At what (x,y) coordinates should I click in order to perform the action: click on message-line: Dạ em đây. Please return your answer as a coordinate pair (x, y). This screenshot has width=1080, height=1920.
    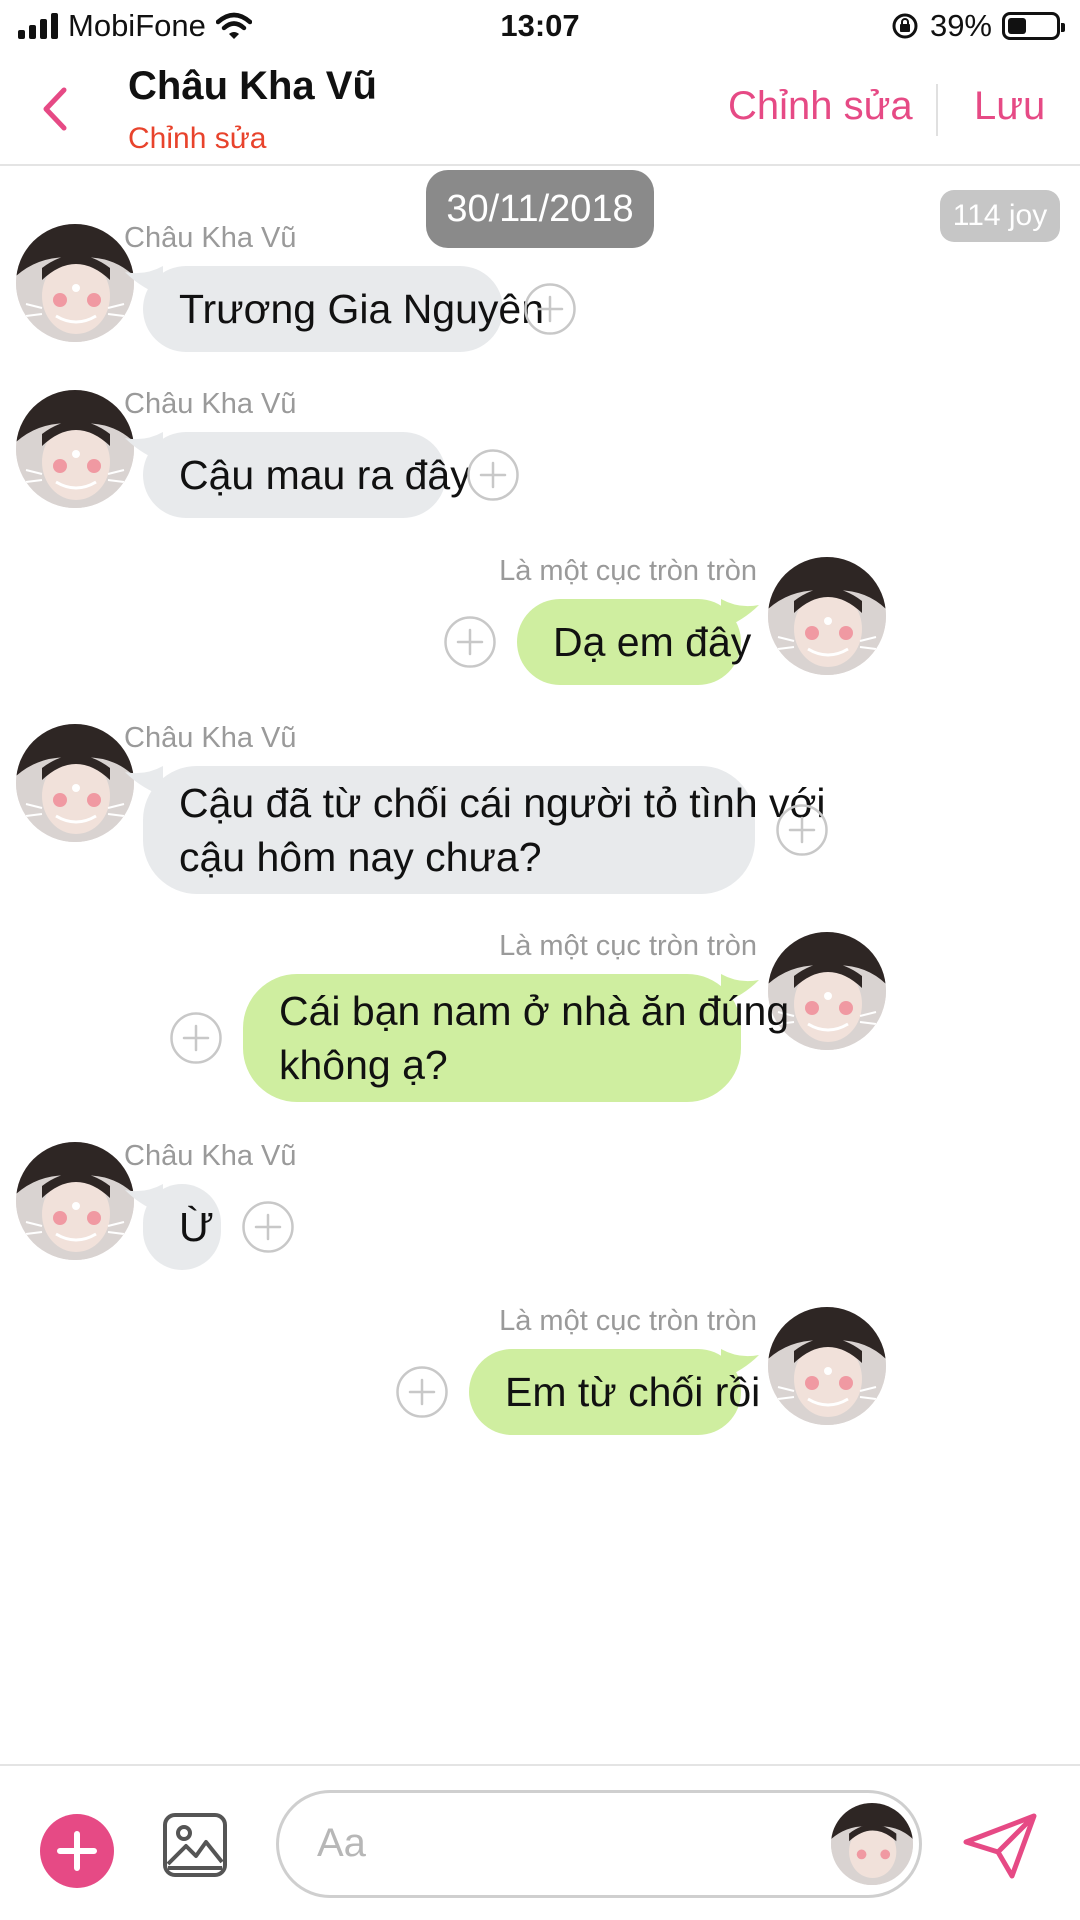
    Looking at the image, I should click on (652, 642).